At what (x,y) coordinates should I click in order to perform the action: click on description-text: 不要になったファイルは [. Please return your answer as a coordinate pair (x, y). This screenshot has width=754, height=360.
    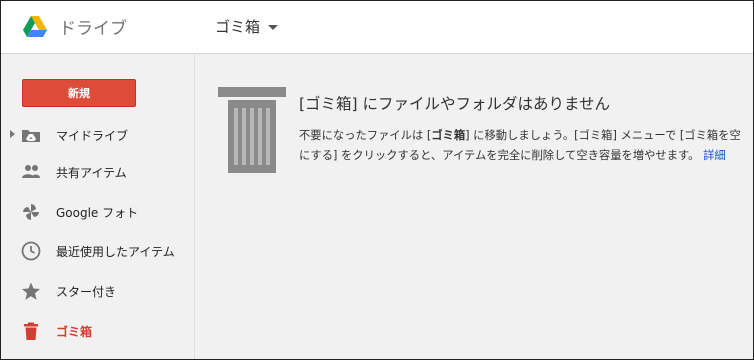
    Looking at the image, I should click on (365, 135).